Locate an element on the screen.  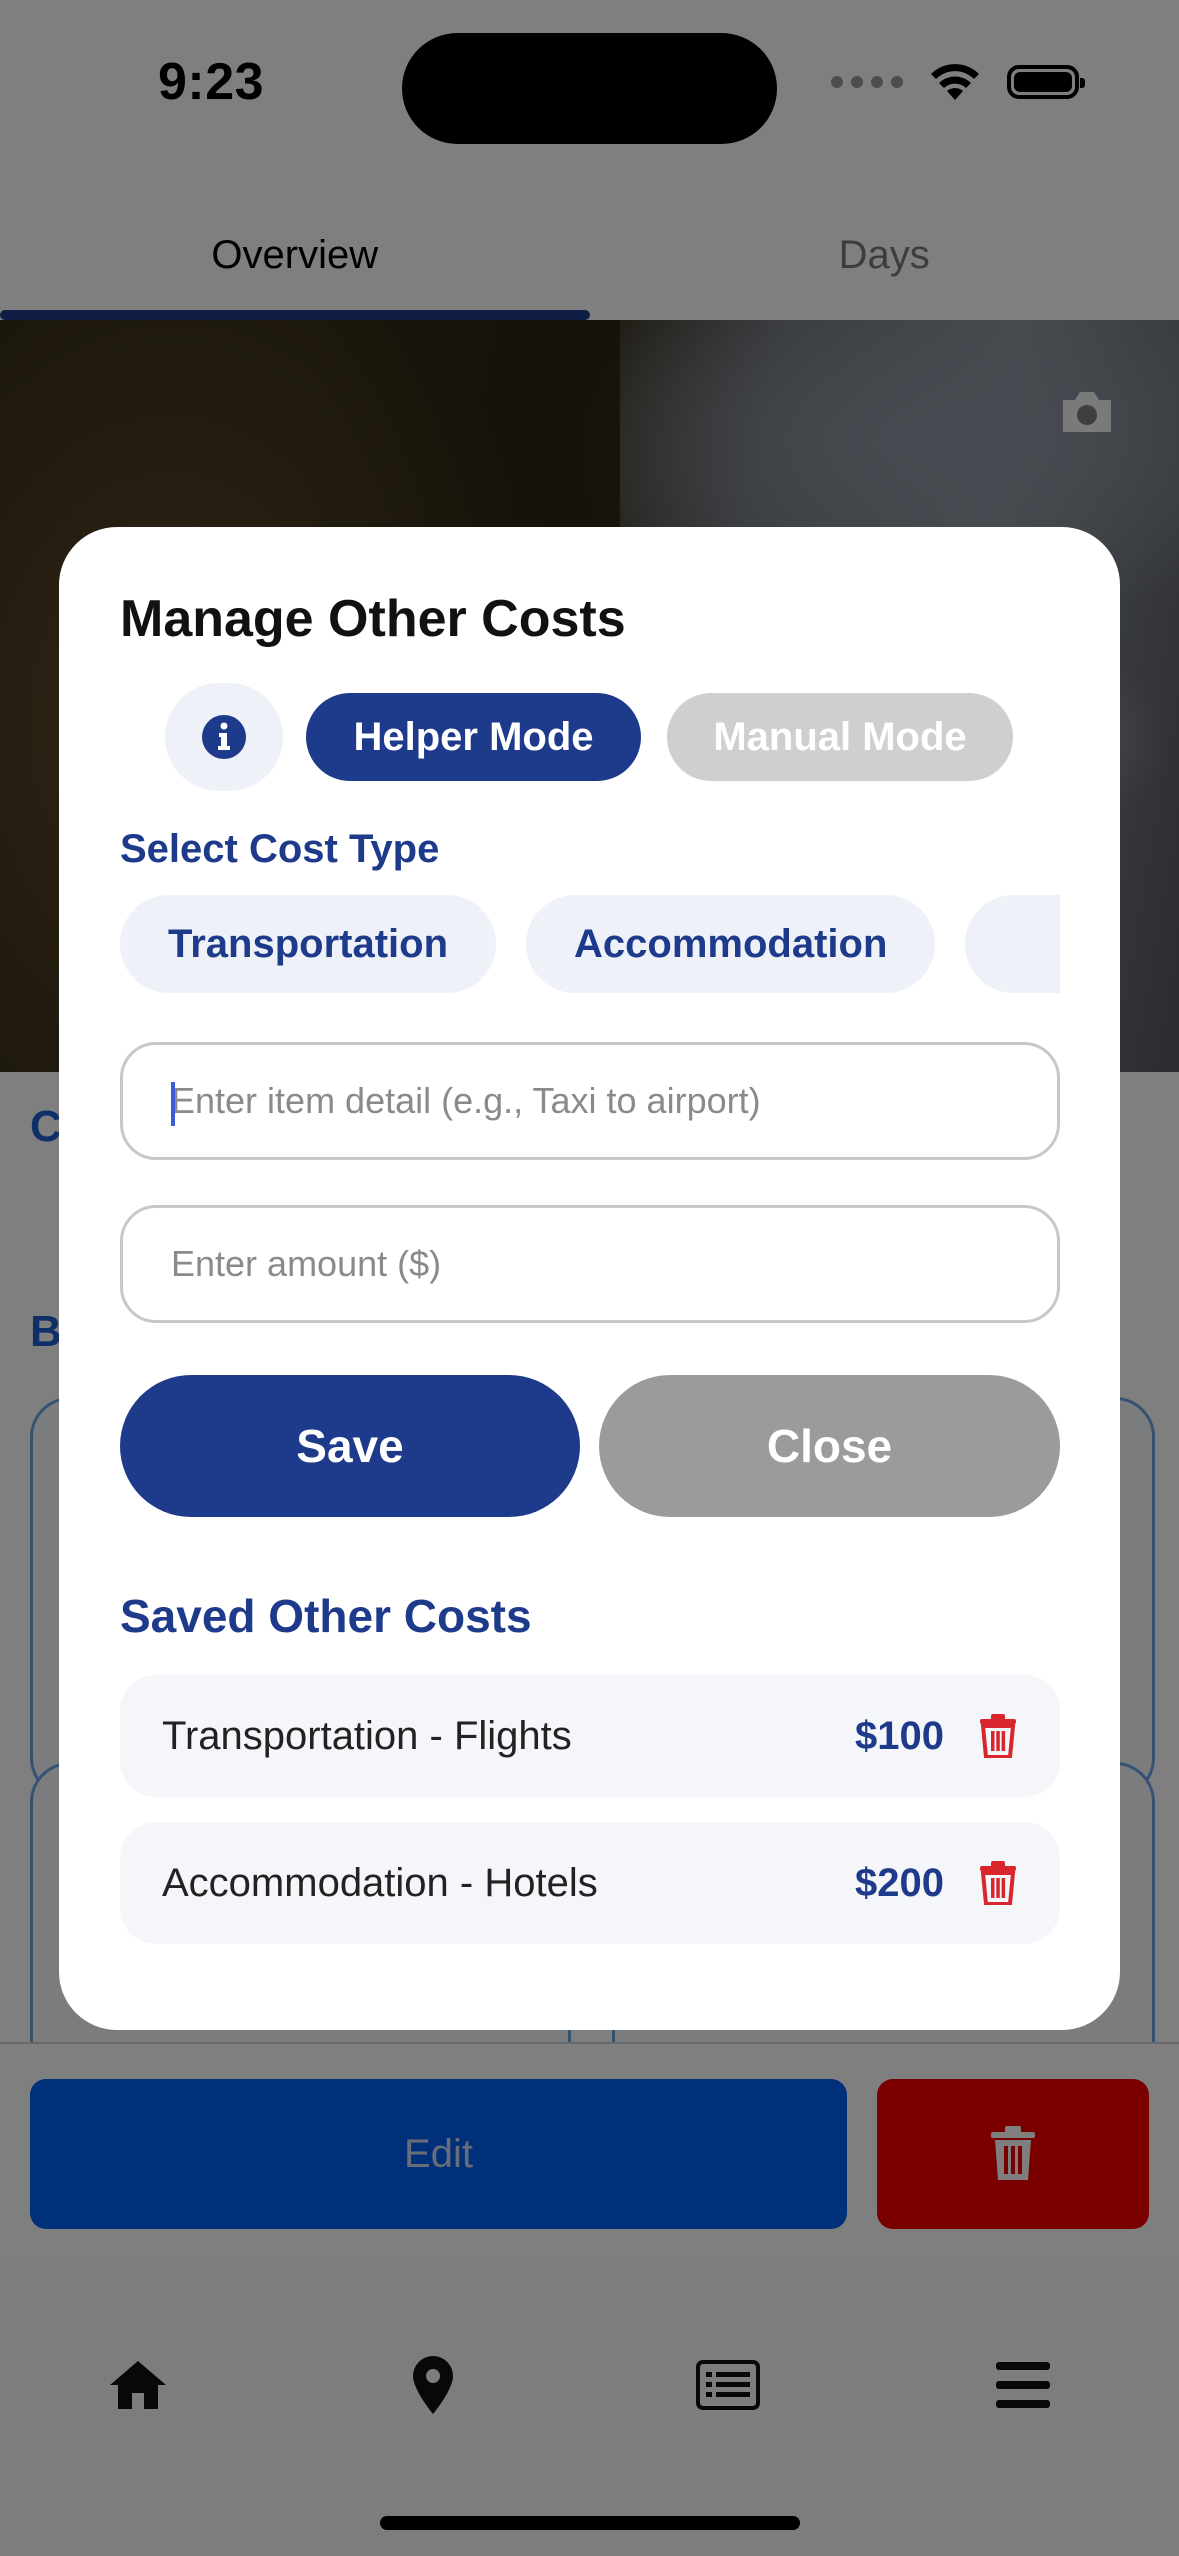
amount-input is located at coordinates (590, 1264).